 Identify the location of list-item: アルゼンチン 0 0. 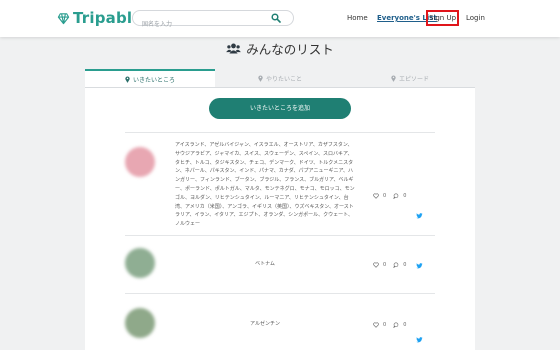
(280, 321).